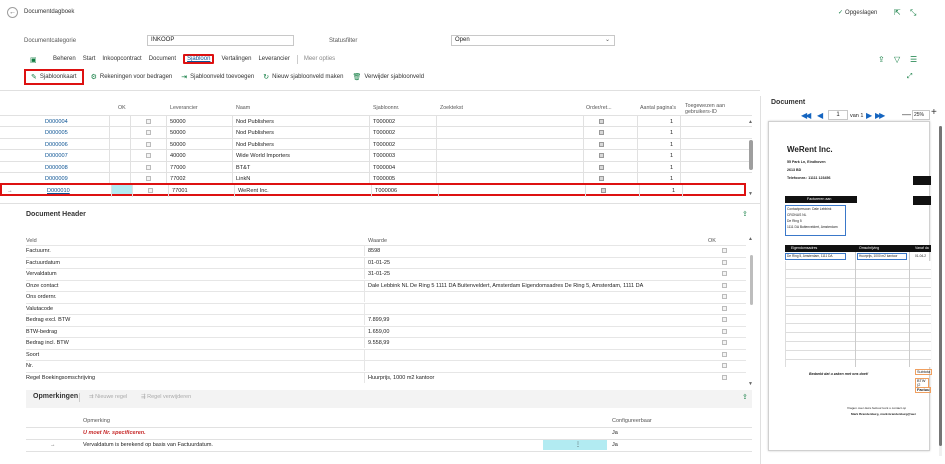 This screenshot has height=464, width=945. Describe the element at coordinates (921, 115) in the screenshot. I see `zoom-input: 25%` at that location.